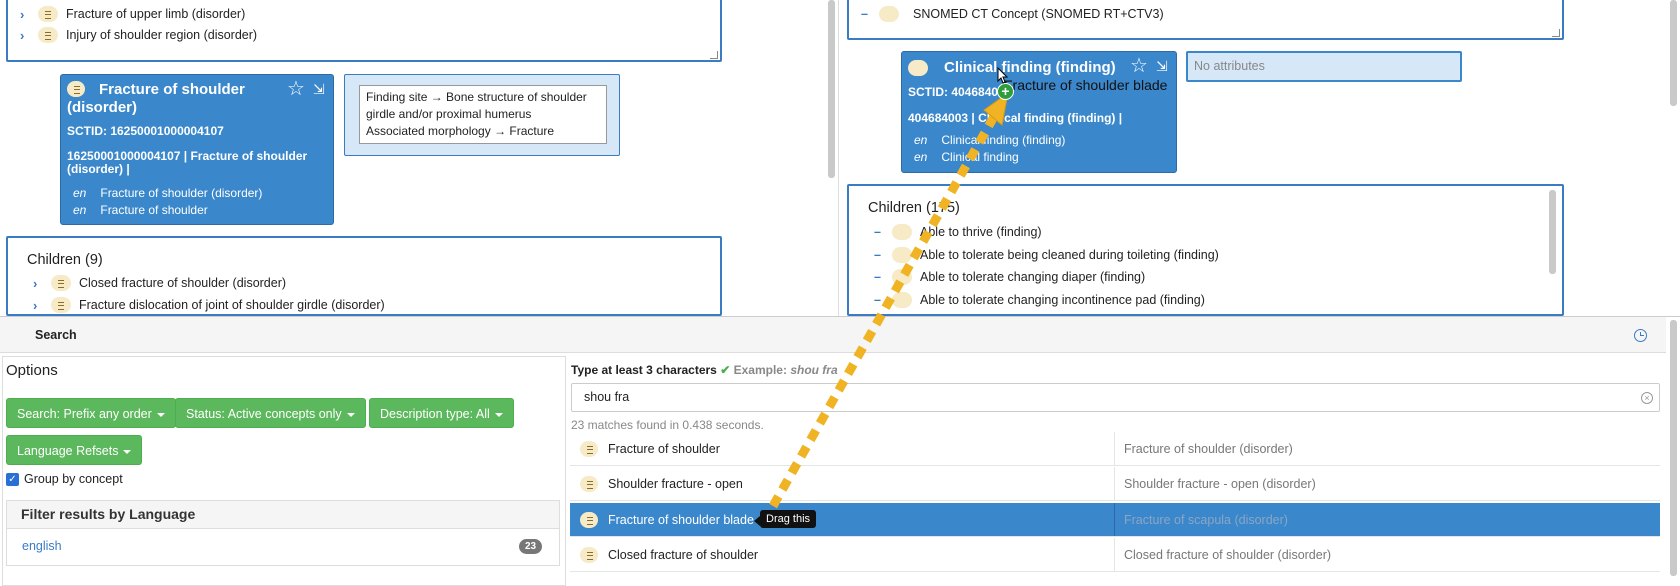 This screenshot has width=1680, height=586. What do you see at coordinates (1086, 85) in the screenshot?
I see `drag-ghost-text: Fracture of shoulder blade` at bounding box center [1086, 85].